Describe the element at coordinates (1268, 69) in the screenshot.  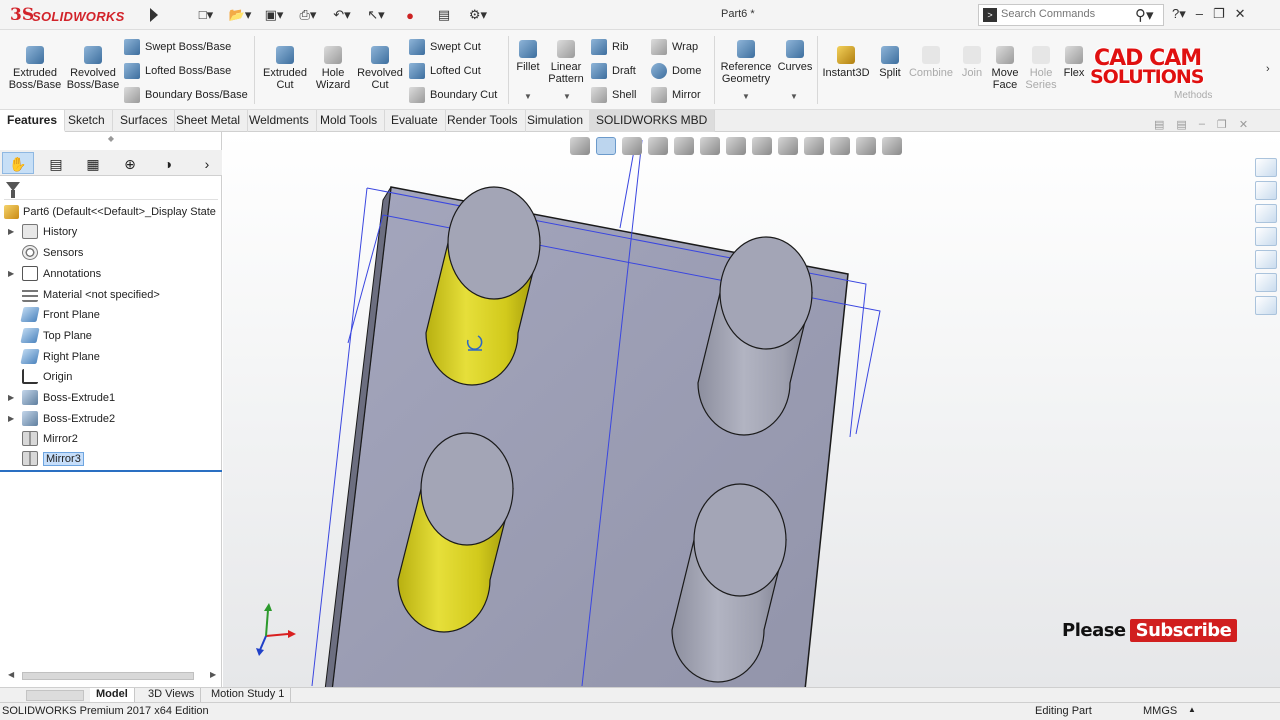
I see `ribbon-more-chevron-icon: ›` at that location.